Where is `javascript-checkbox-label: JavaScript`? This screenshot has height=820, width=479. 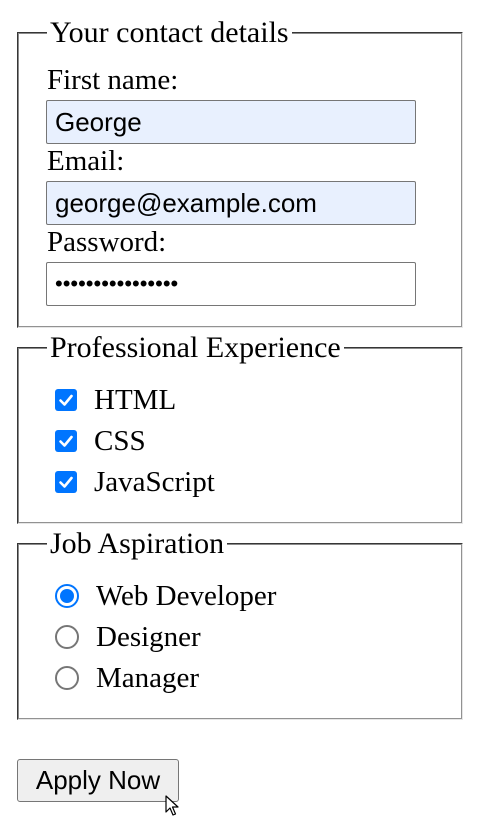
javascript-checkbox-label: JavaScript is located at coordinates (154, 482).